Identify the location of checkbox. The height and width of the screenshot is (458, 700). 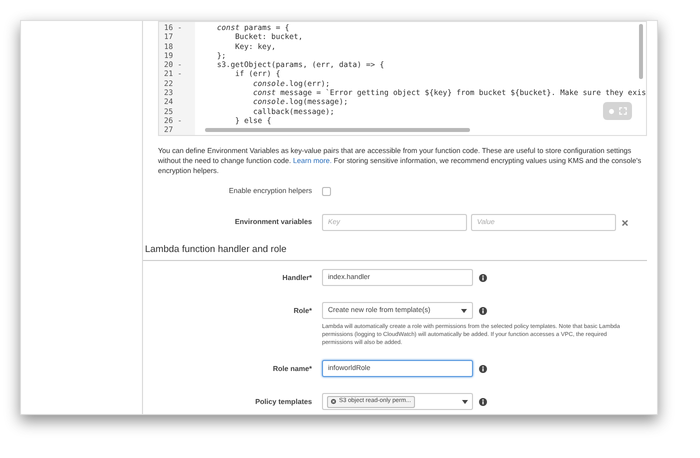
(326, 191).